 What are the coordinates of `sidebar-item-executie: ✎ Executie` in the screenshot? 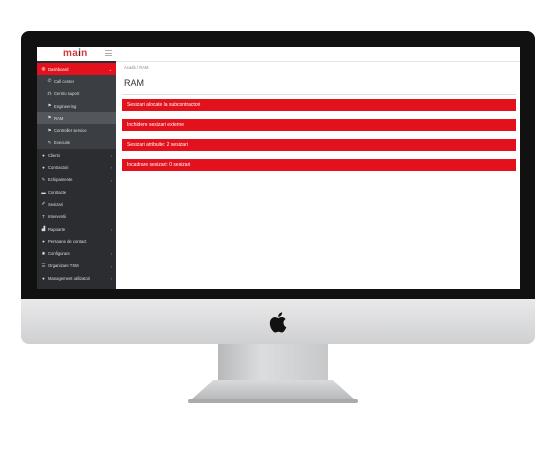 It's located at (76, 143).